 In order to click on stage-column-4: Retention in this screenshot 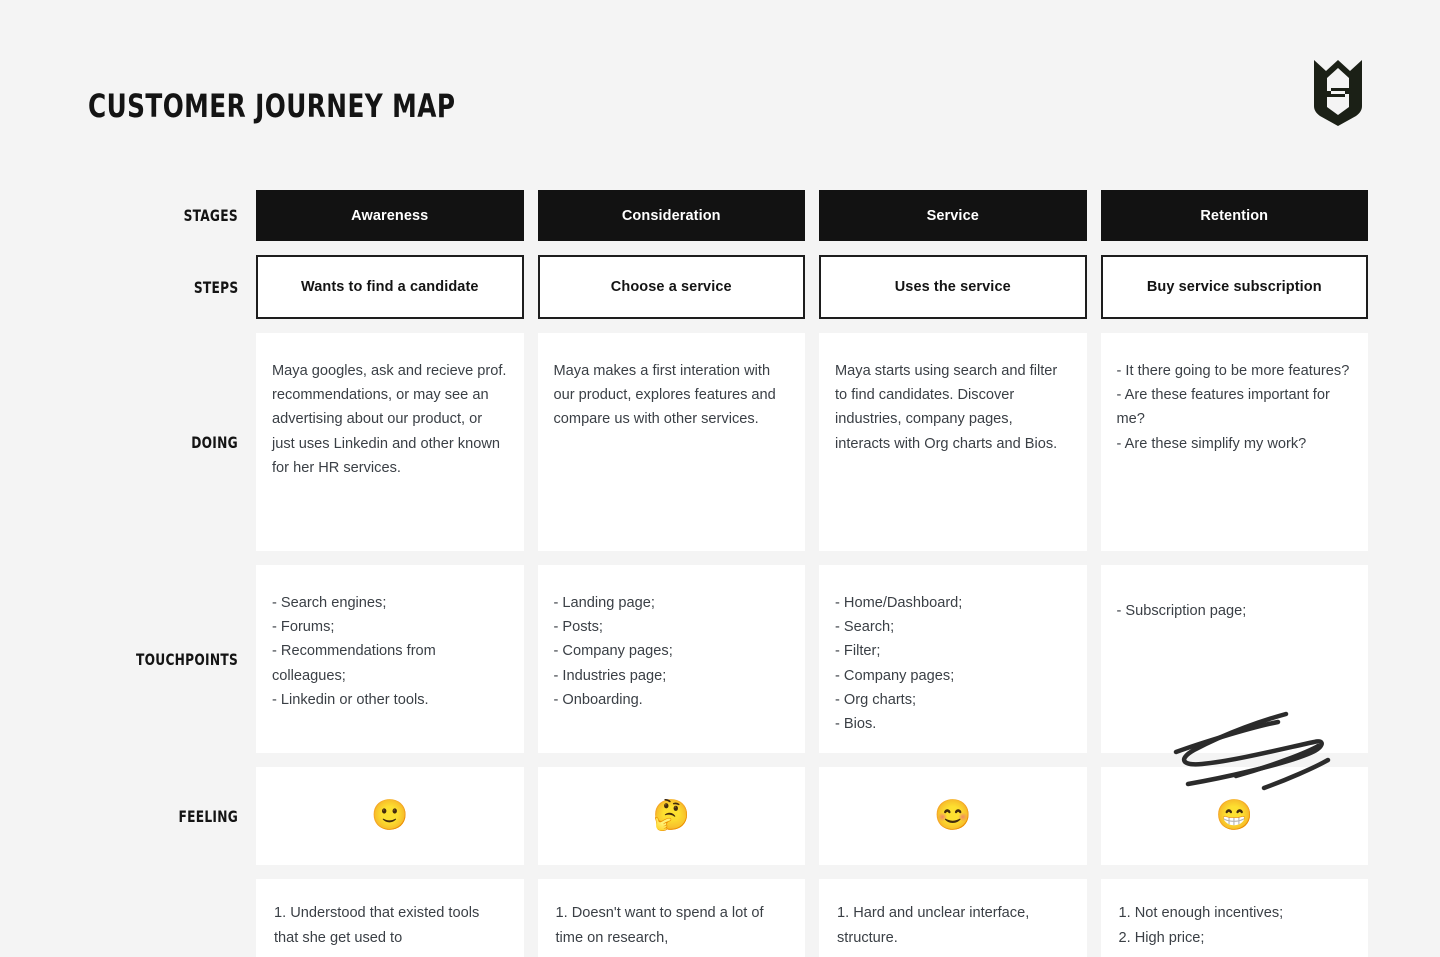, I will do `click(1234, 215)`.